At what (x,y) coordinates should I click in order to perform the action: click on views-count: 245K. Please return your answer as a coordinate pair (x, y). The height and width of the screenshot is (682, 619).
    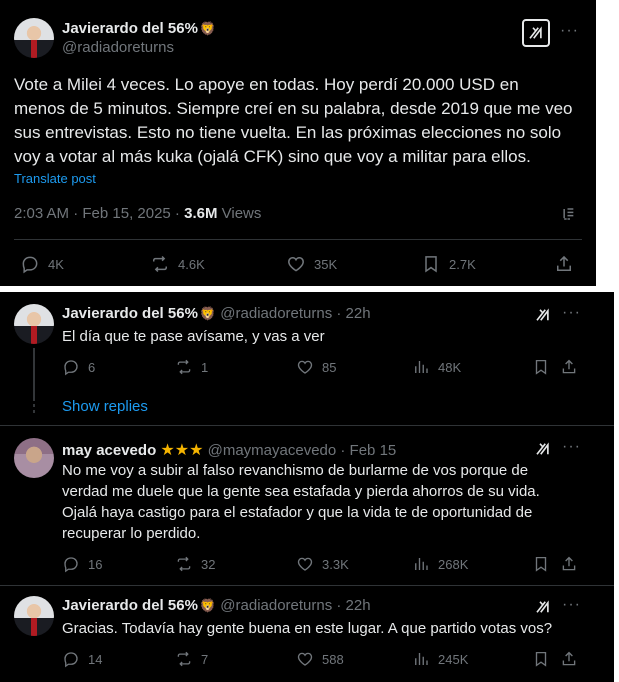
    Looking at the image, I should click on (453, 659).